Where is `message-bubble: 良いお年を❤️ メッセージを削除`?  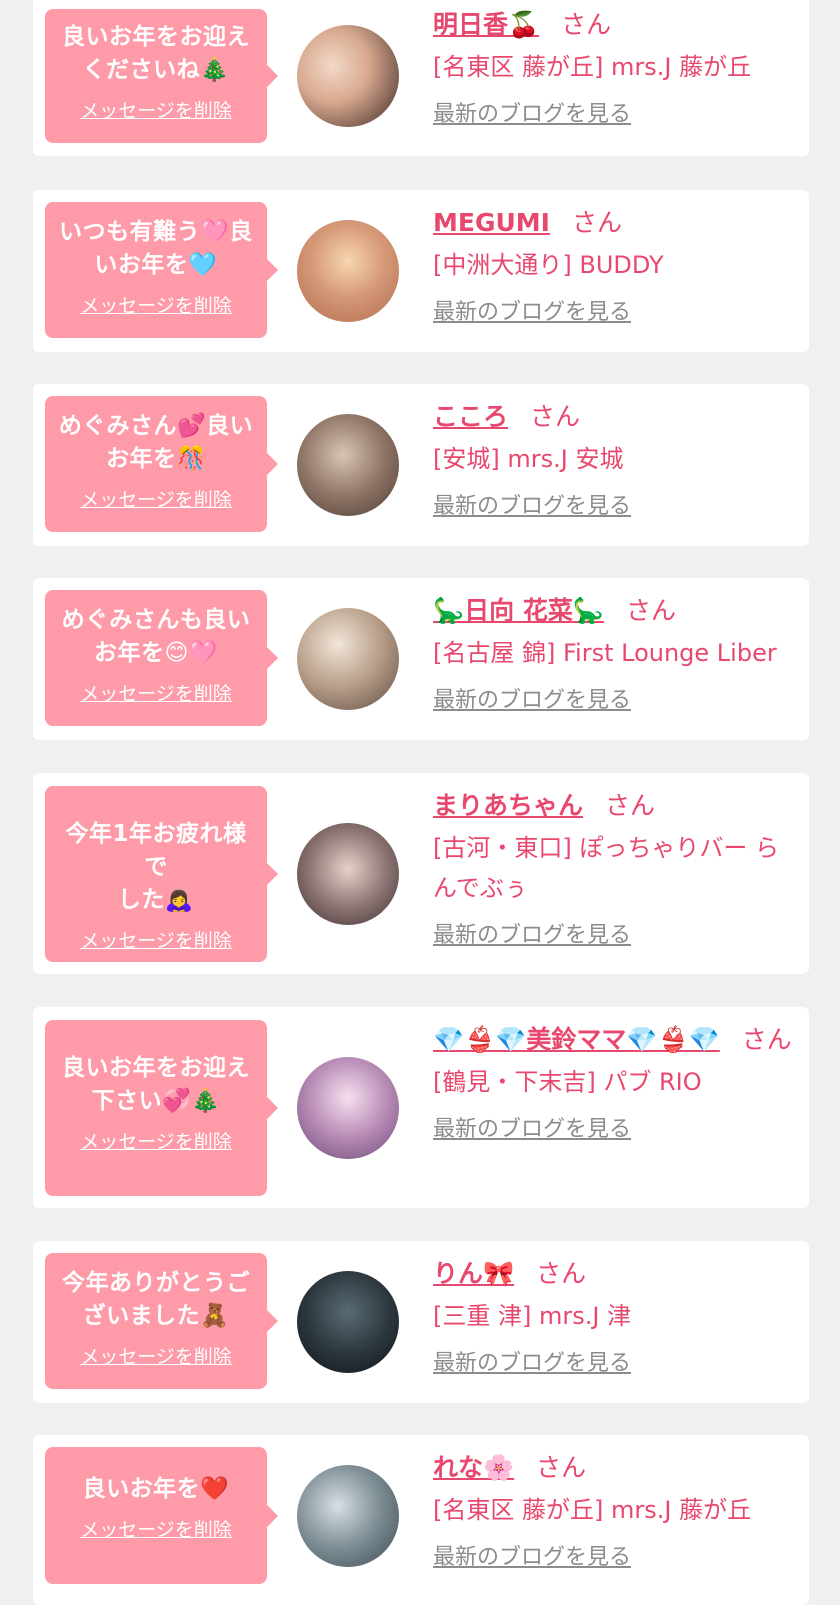
message-bubble: 良いお年を❤️ メッセージを削除 is located at coordinates (161, 1515).